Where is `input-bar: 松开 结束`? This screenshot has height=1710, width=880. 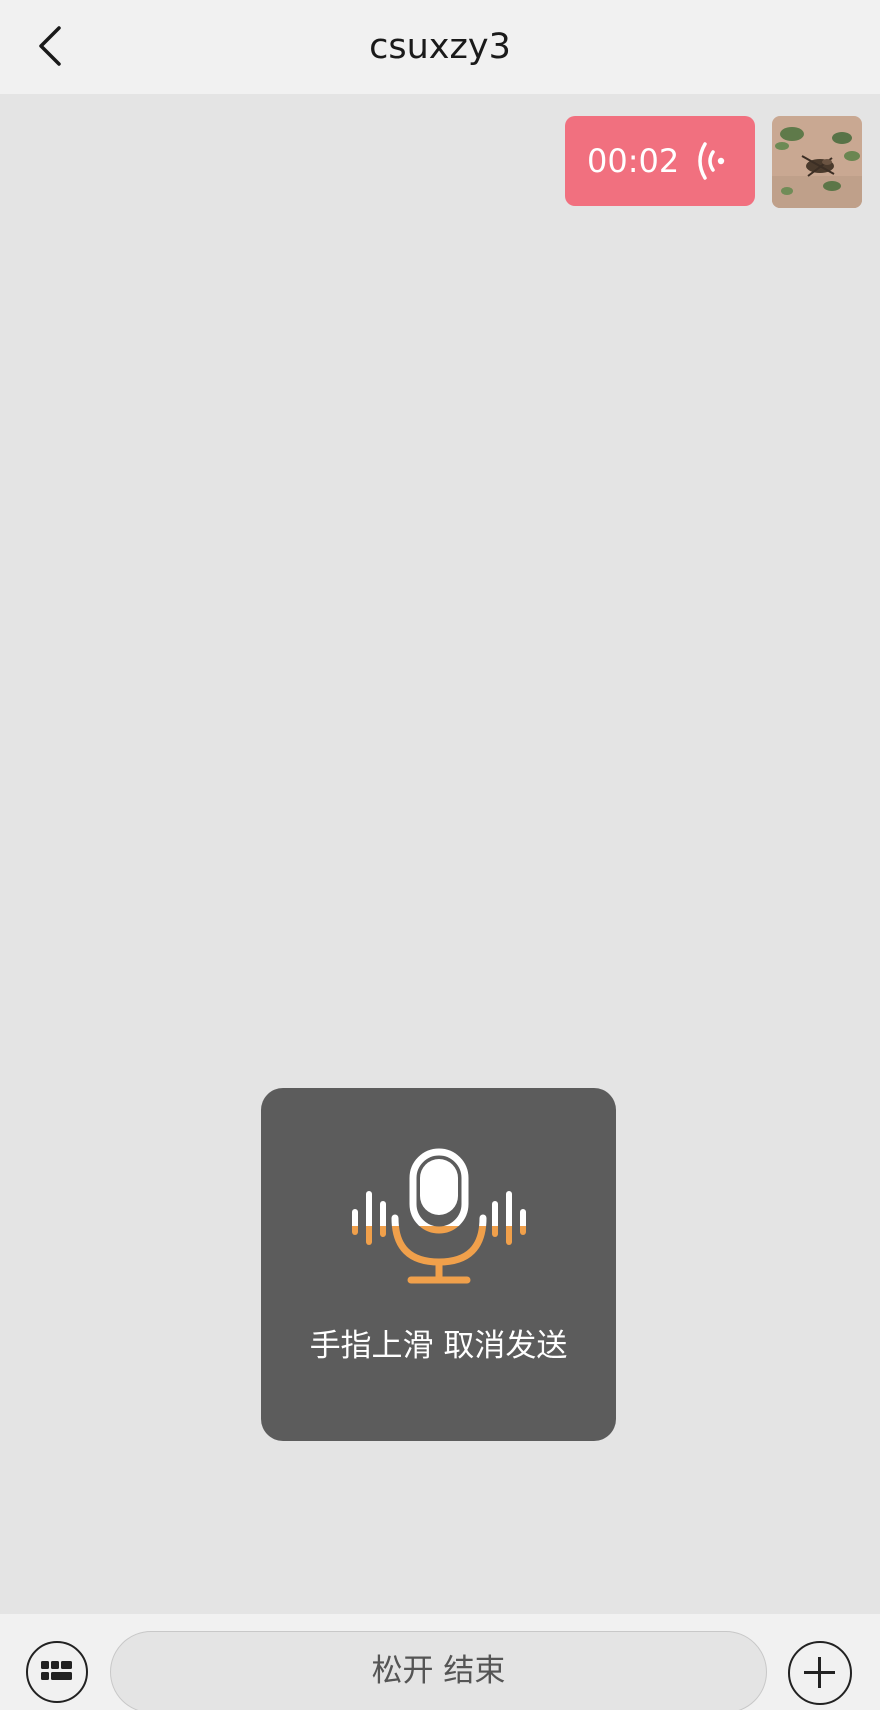 input-bar: 松开 结束 is located at coordinates (440, 1662).